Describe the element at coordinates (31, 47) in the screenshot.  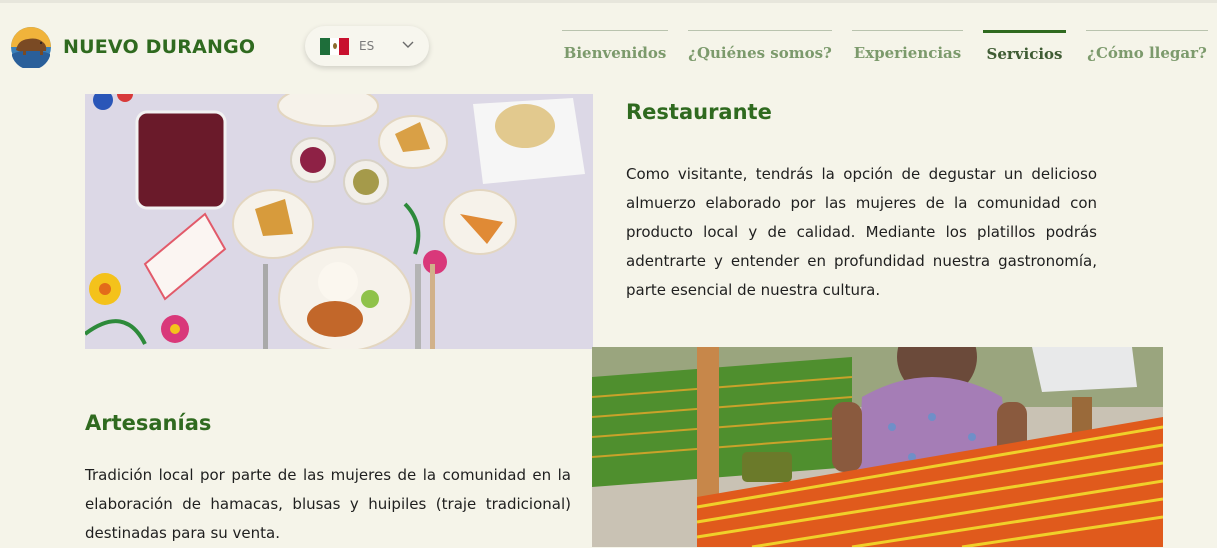
I see `tapir-logo-icon` at that location.